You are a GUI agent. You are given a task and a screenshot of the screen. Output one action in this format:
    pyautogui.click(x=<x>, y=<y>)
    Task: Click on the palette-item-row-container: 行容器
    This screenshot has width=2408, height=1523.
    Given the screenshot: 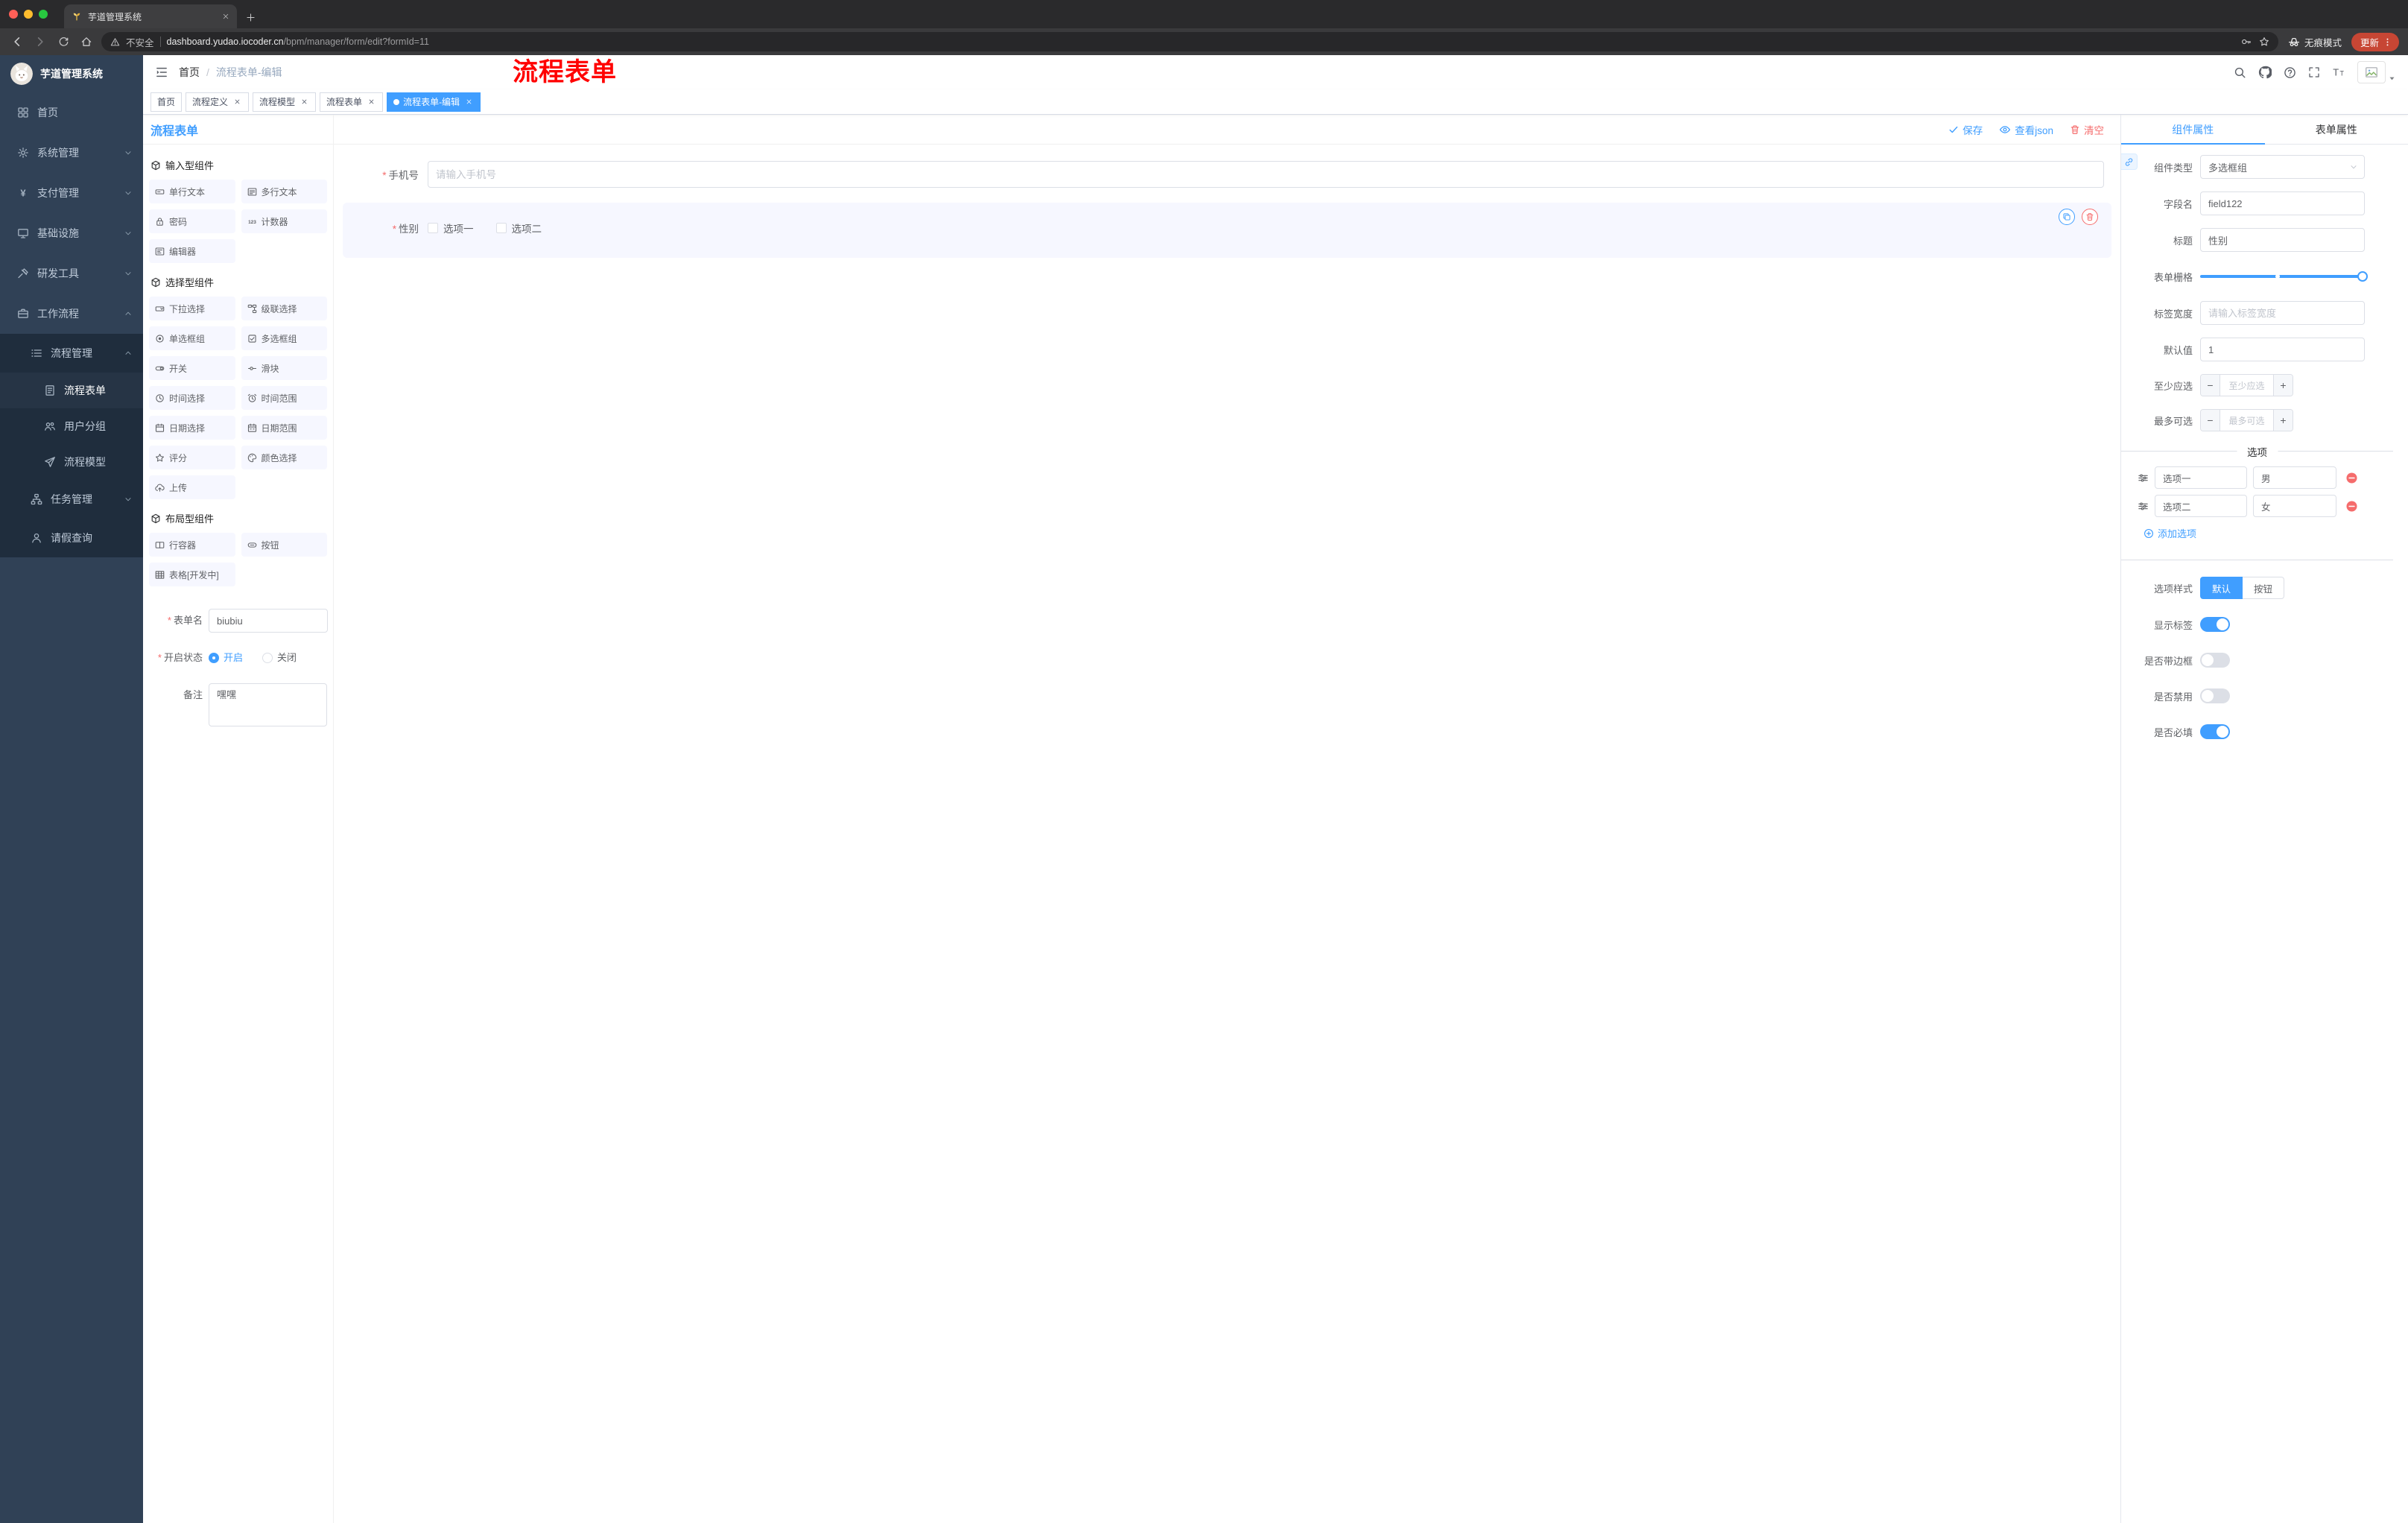 What is the action you would take?
    pyautogui.click(x=192, y=545)
    